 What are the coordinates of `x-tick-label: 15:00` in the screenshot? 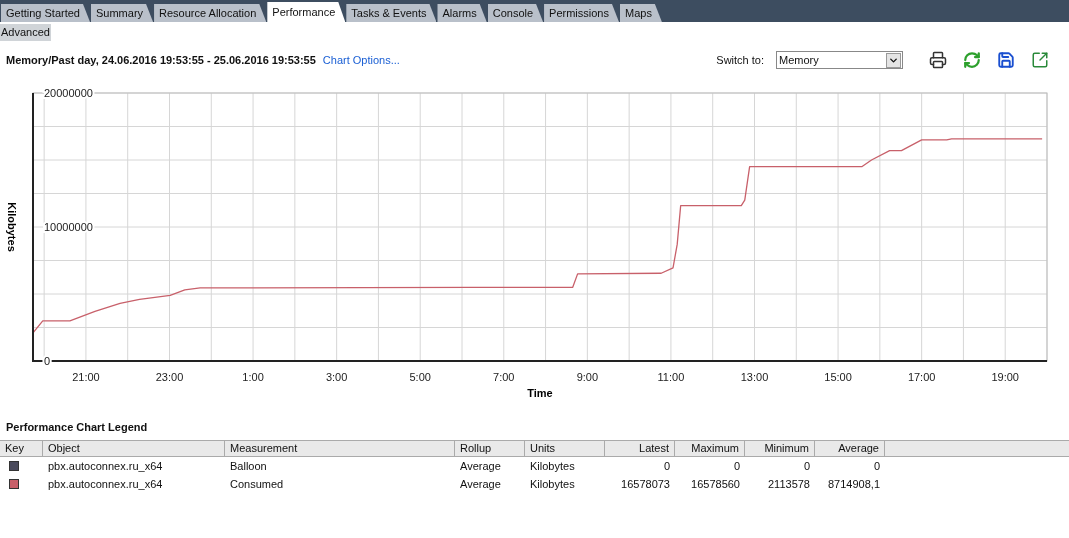 It's located at (838, 377).